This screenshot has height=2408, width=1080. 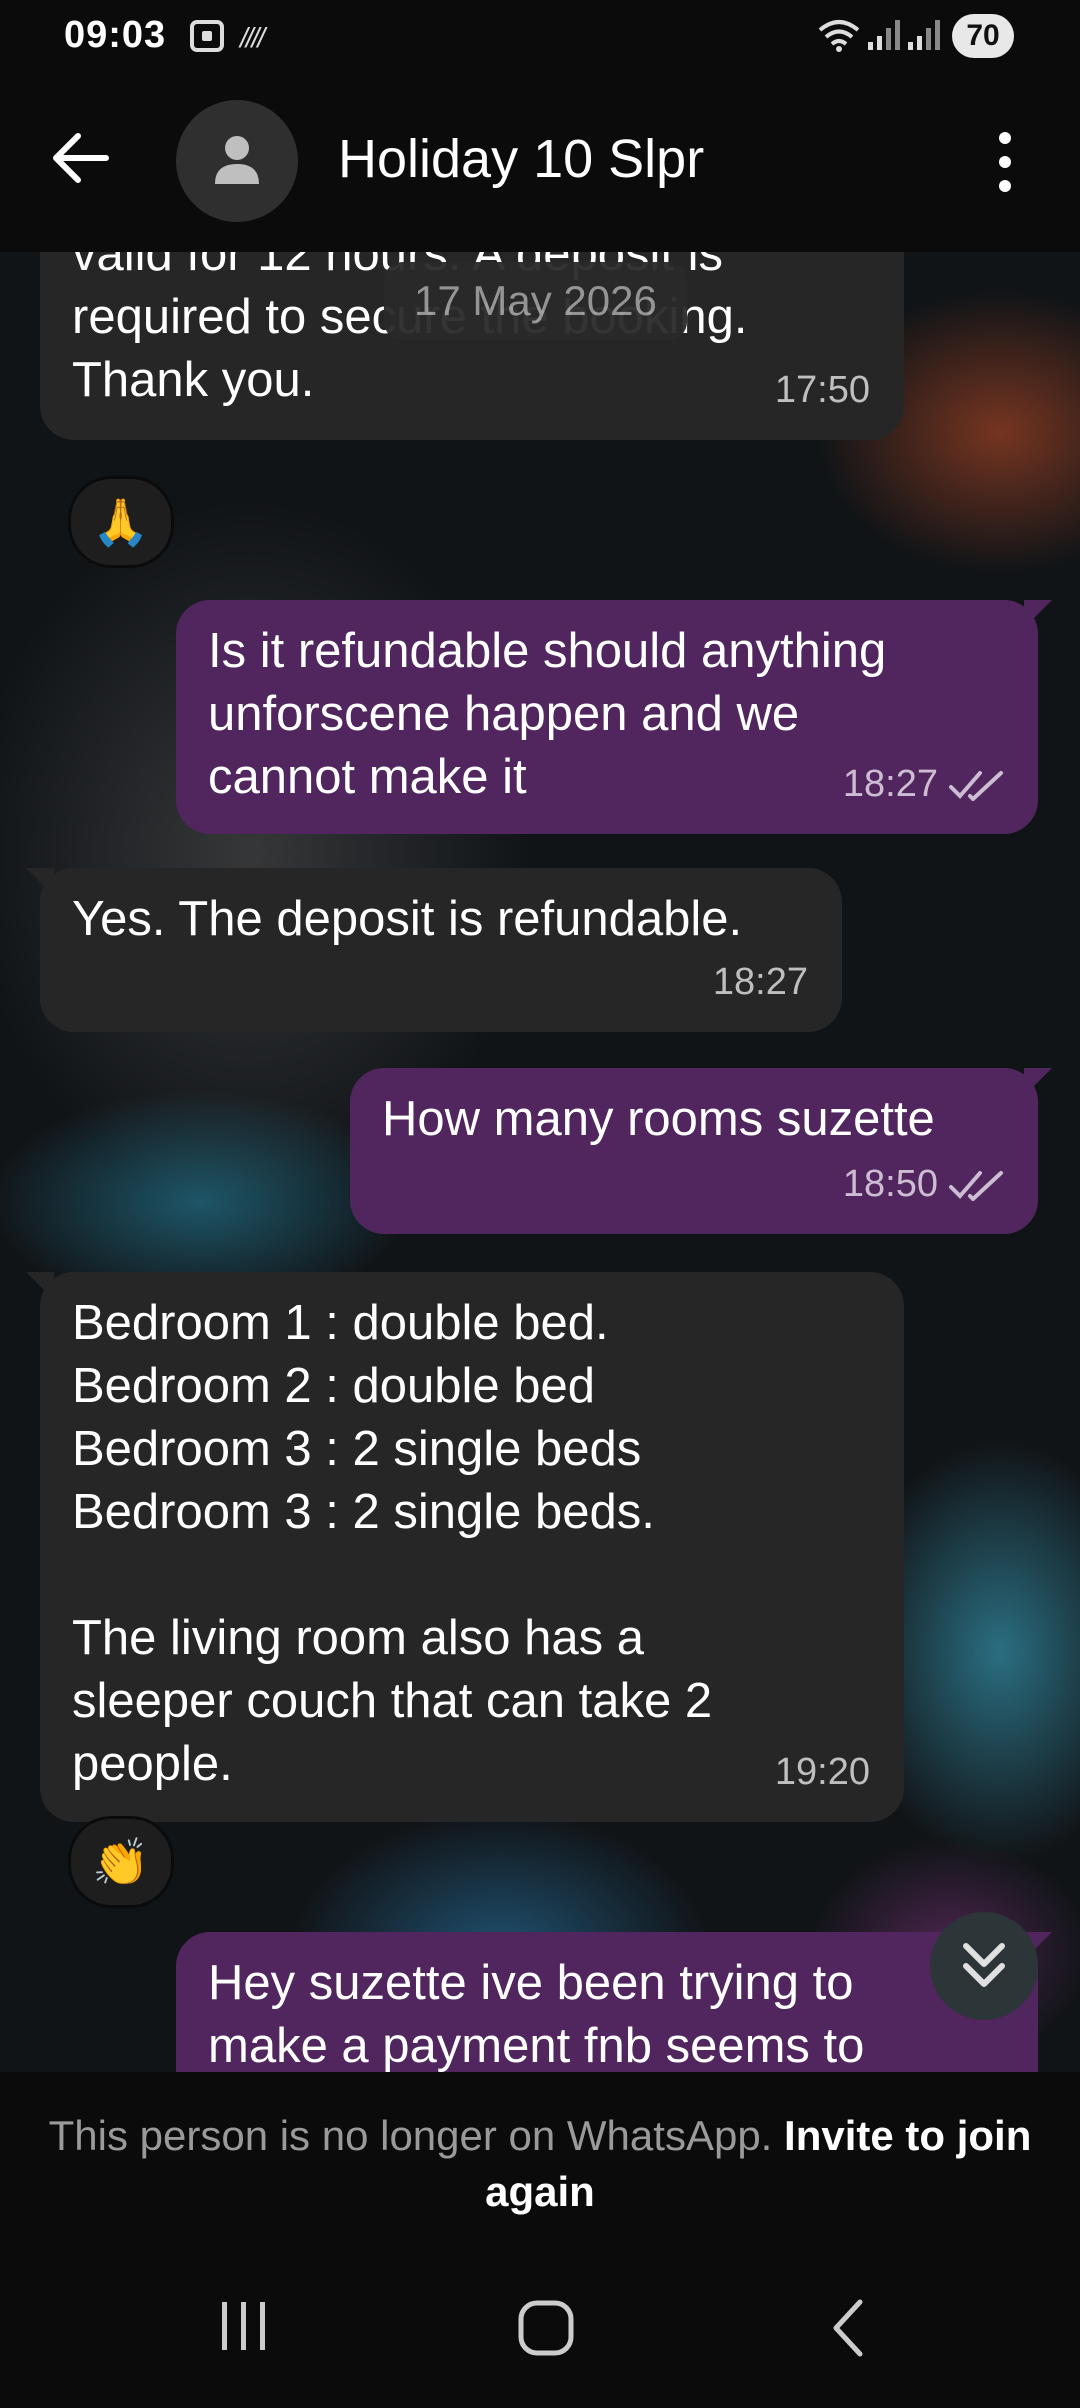 What do you see at coordinates (535, 301) in the screenshot?
I see `date-chip: 17 May 2026` at bounding box center [535, 301].